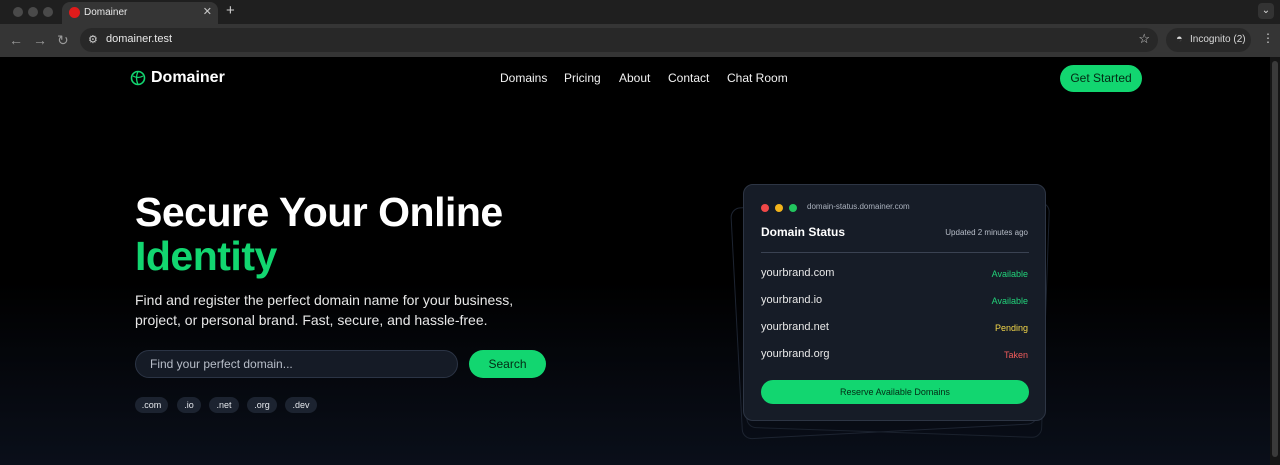  Describe the element at coordinates (1179, 39) in the screenshot. I see `incognito-icon: ◓` at that location.